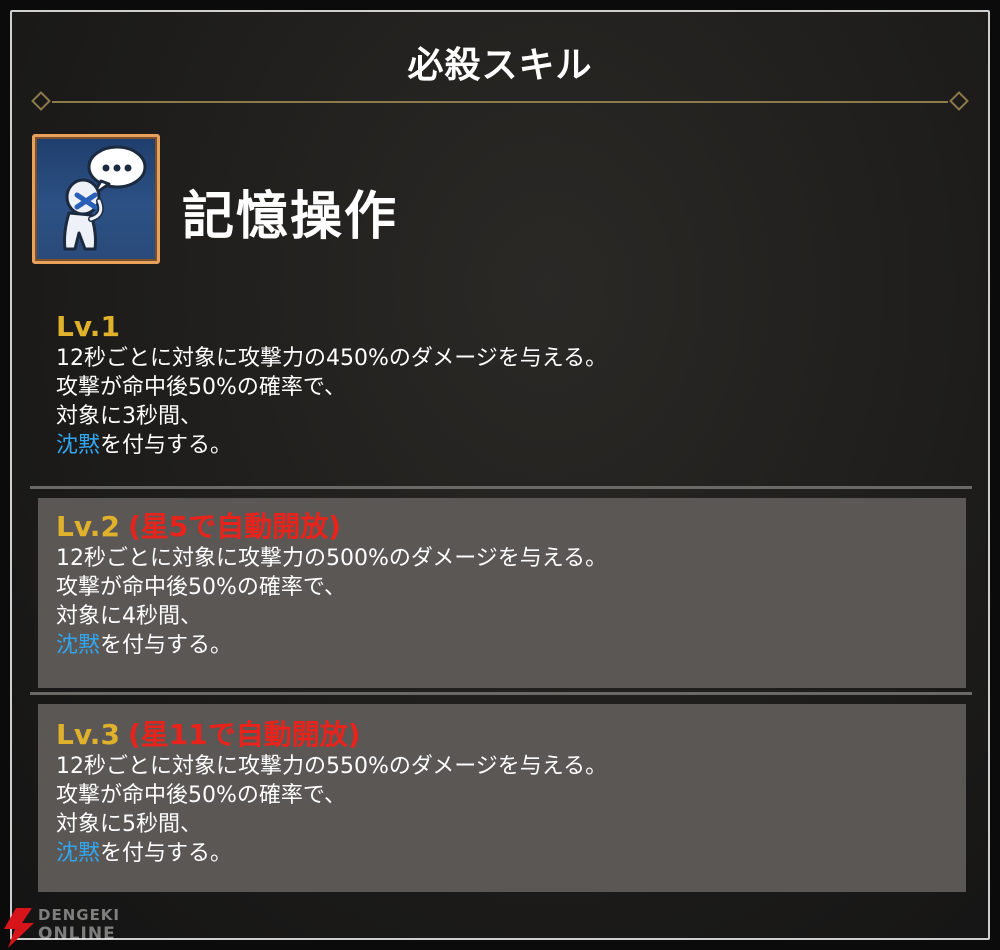 The width and height of the screenshot is (1000, 950). I want to click on watermark-text-top: DENGEKI, so click(79, 915).